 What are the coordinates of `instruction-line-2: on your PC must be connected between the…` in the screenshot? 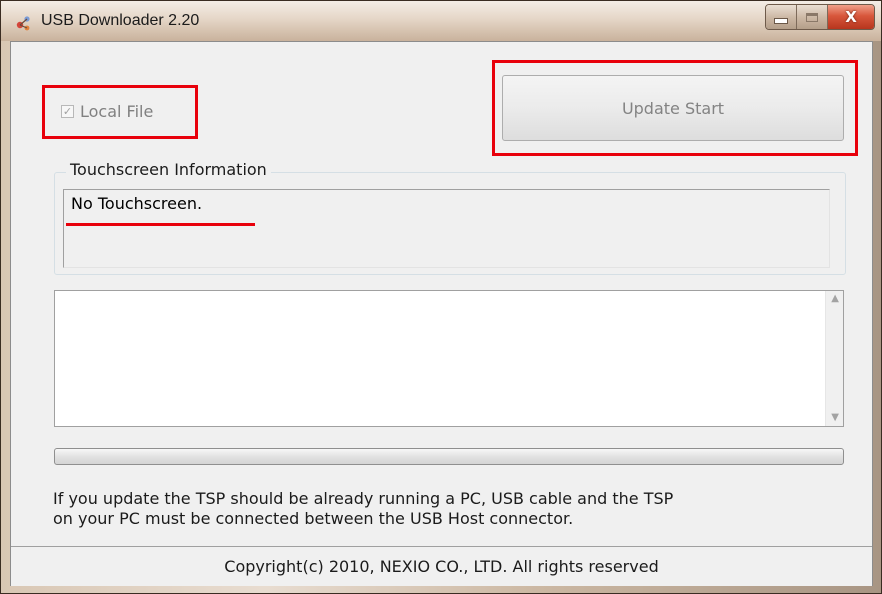 It's located at (313, 518).